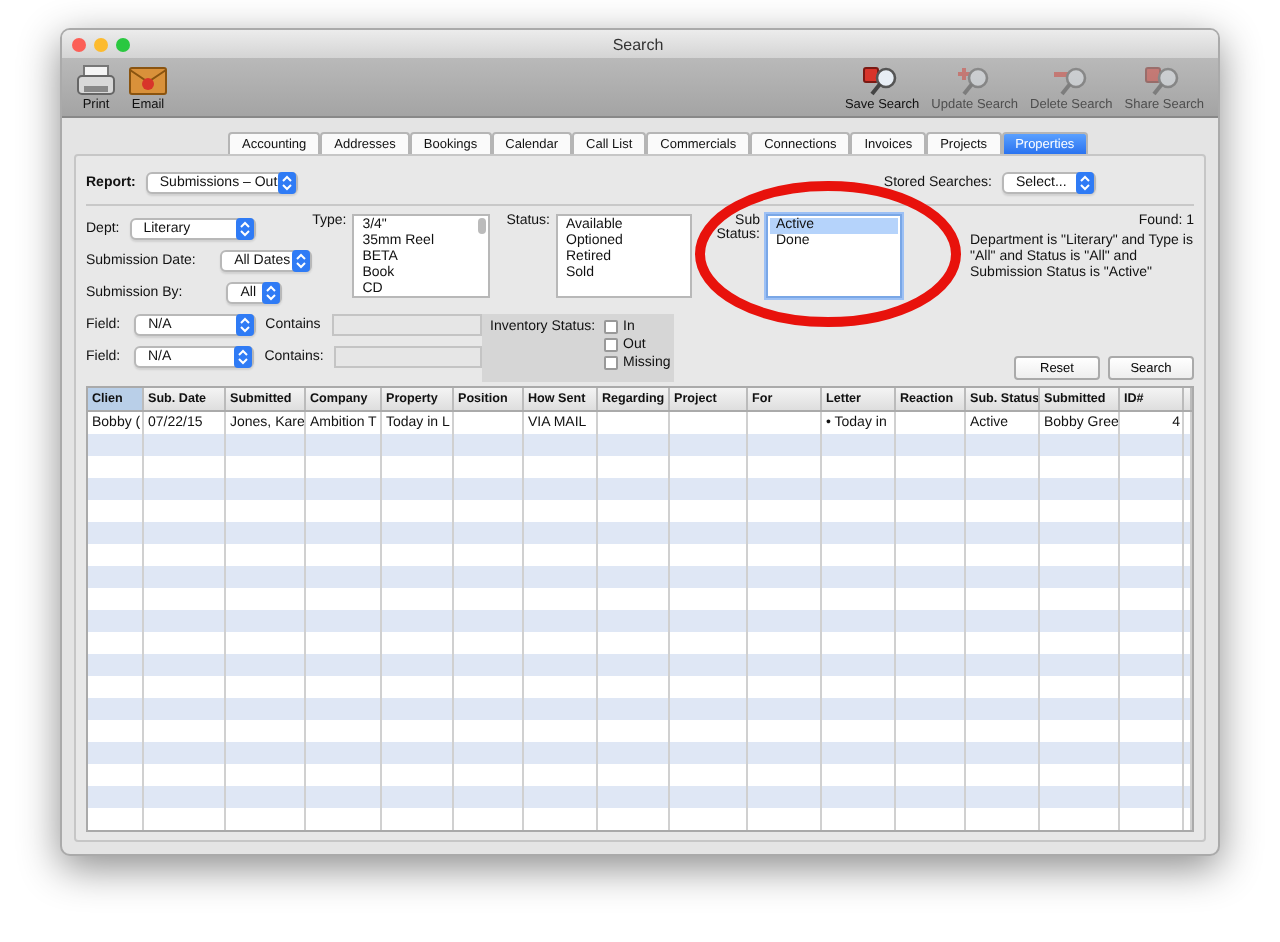 The height and width of the screenshot is (942, 1280). What do you see at coordinates (123, 44) in the screenshot?
I see `zoom-button` at bounding box center [123, 44].